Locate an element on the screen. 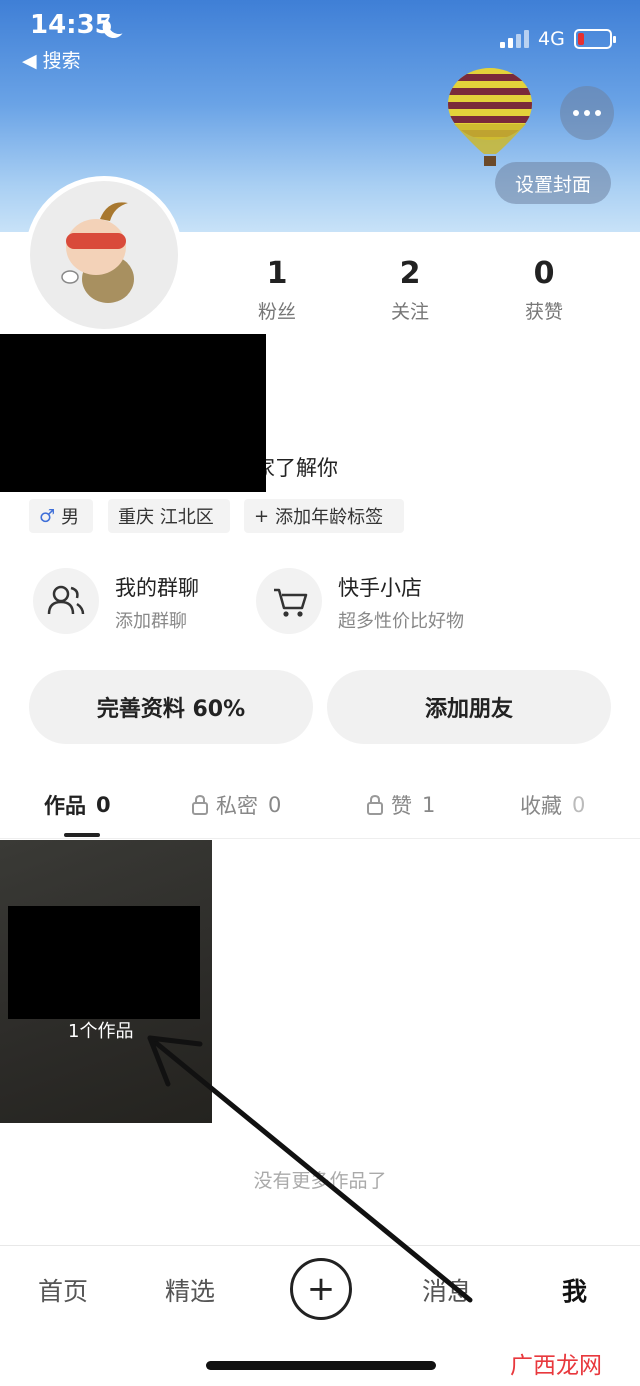 The width and height of the screenshot is (640, 1386). redacted-work-block is located at coordinates (104, 962).